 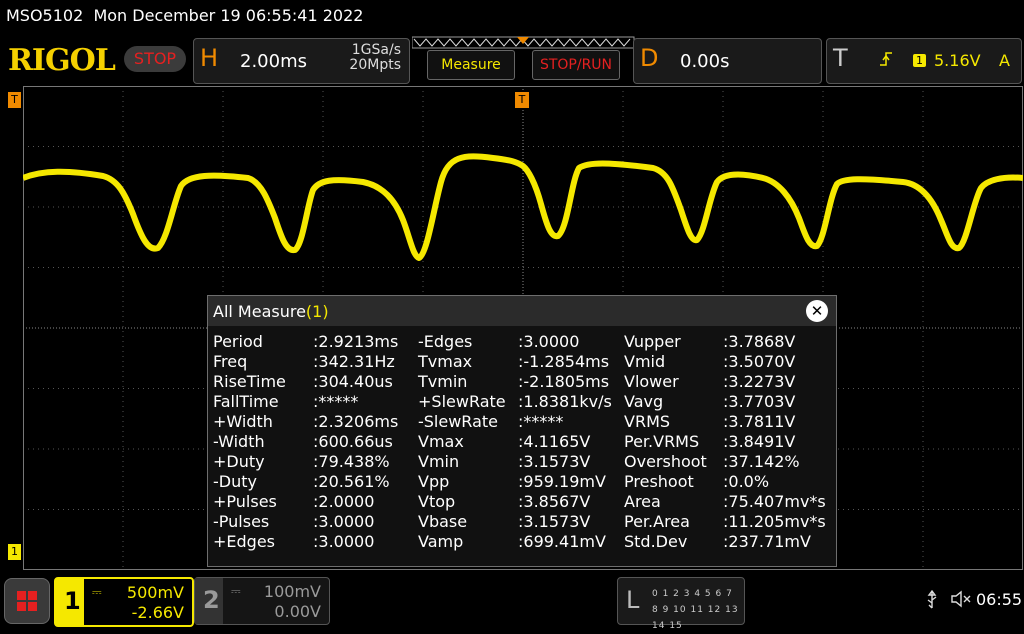 What do you see at coordinates (840, 58) in the screenshot?
I see `trigger-letter: T` at bounding box center [840, 58].